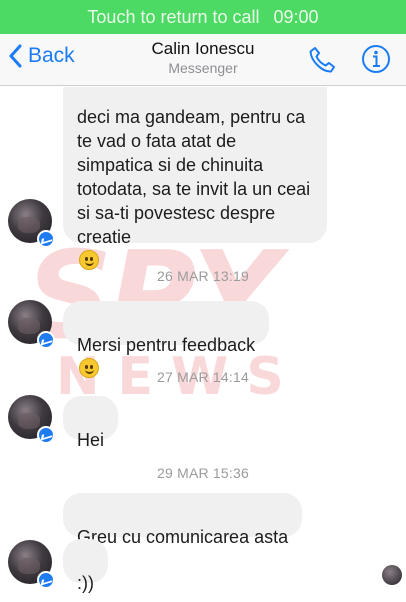 The width and height of the screenshot is (406, 602). What do you see at coordinates (376, 59) in the screenshot?
I see `info-icon` at bounding box center [376, 59].